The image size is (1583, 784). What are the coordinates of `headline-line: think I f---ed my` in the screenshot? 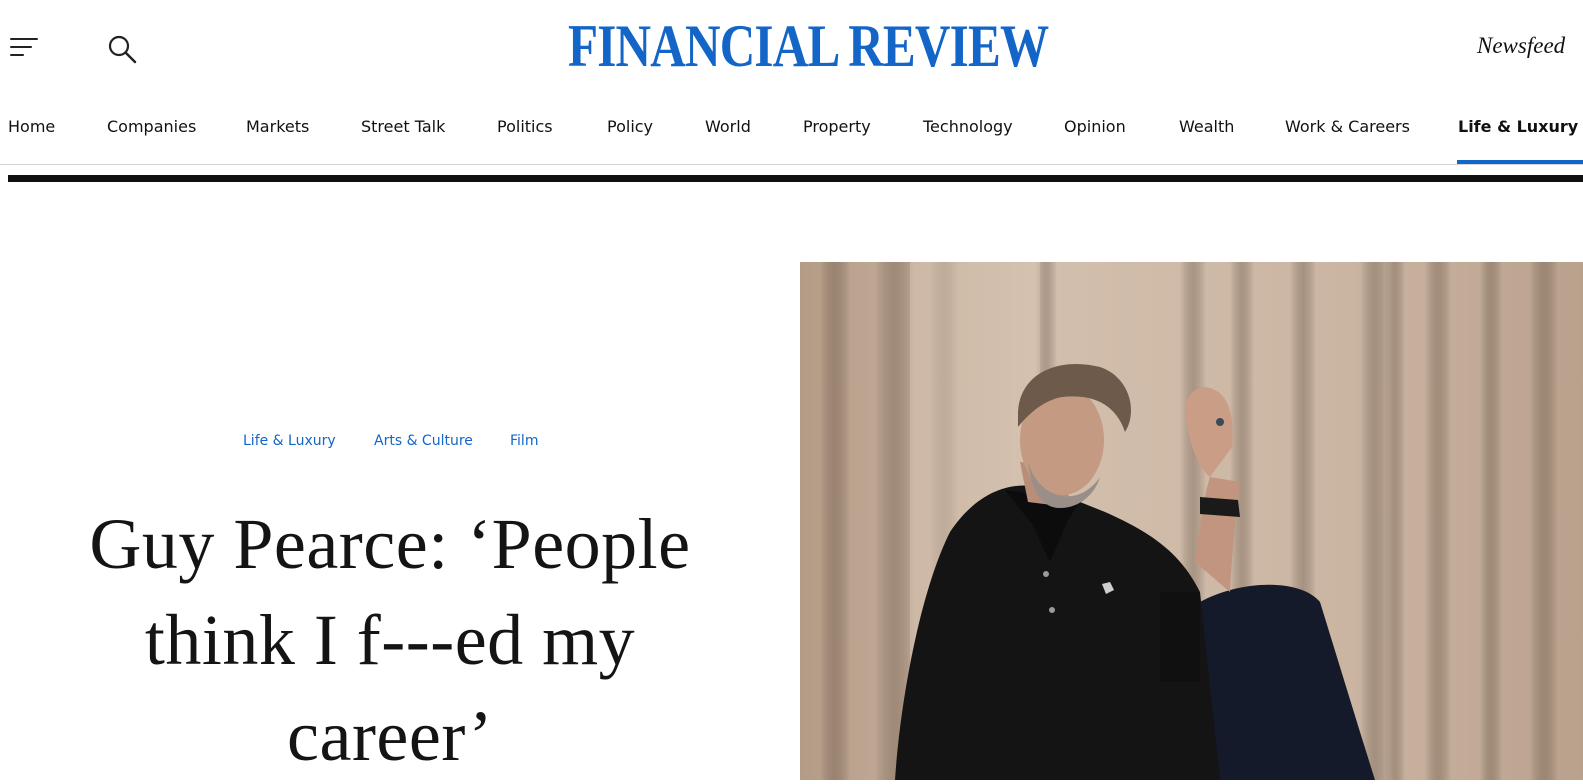 It's located at (390, 640).